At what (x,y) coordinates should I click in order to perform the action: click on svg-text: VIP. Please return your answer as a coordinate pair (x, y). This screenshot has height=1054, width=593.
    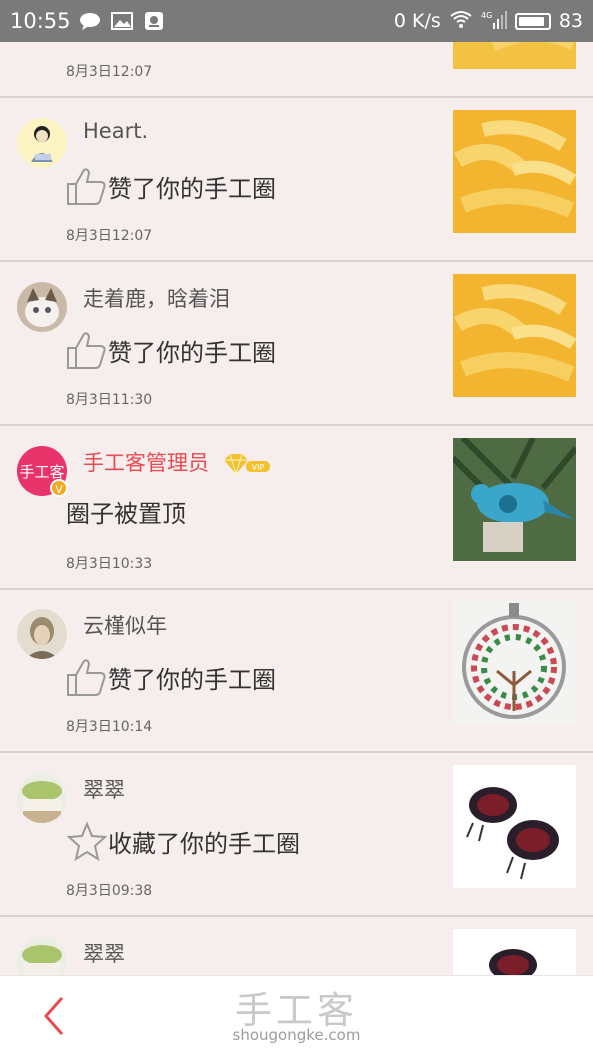
    Looking at the image, I should click on (257, 467).